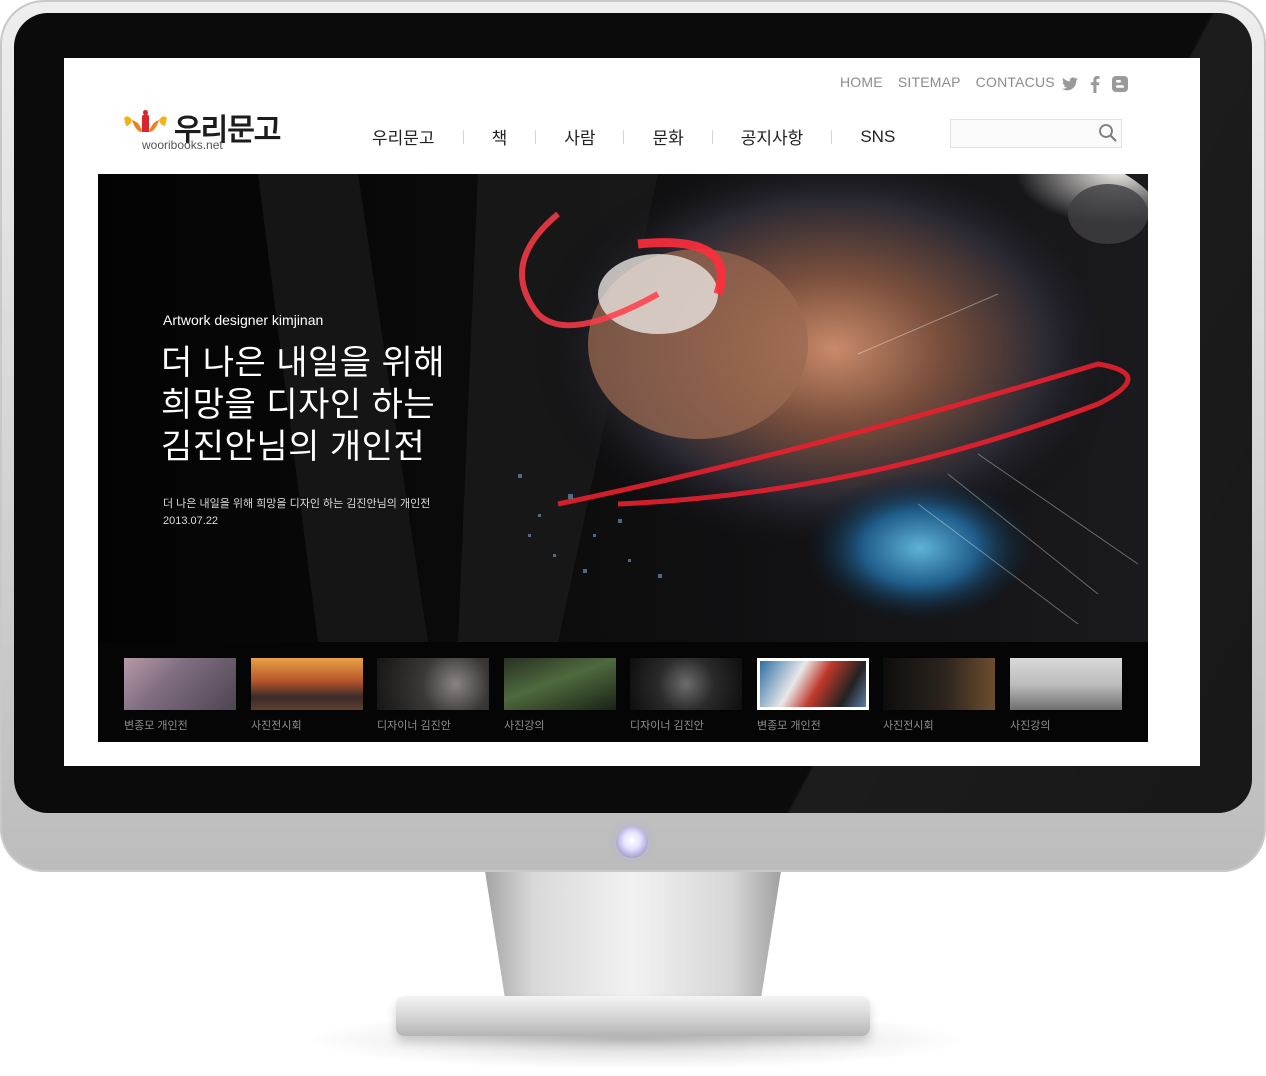  What do you see at coordinates (877, 137) in the screenshot?
I see `nav-item-sns: SNS` at bounding box center [877, 137].